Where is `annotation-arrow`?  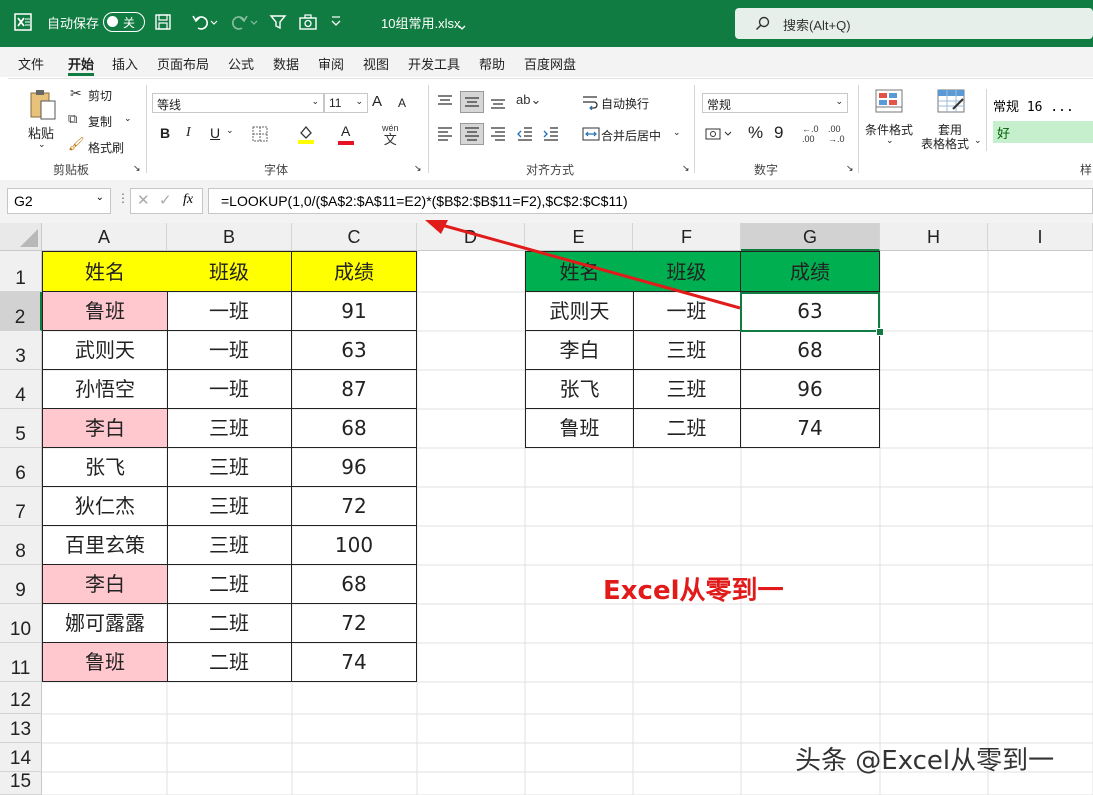 annotation-arrow is located at coordinates (583, 265).